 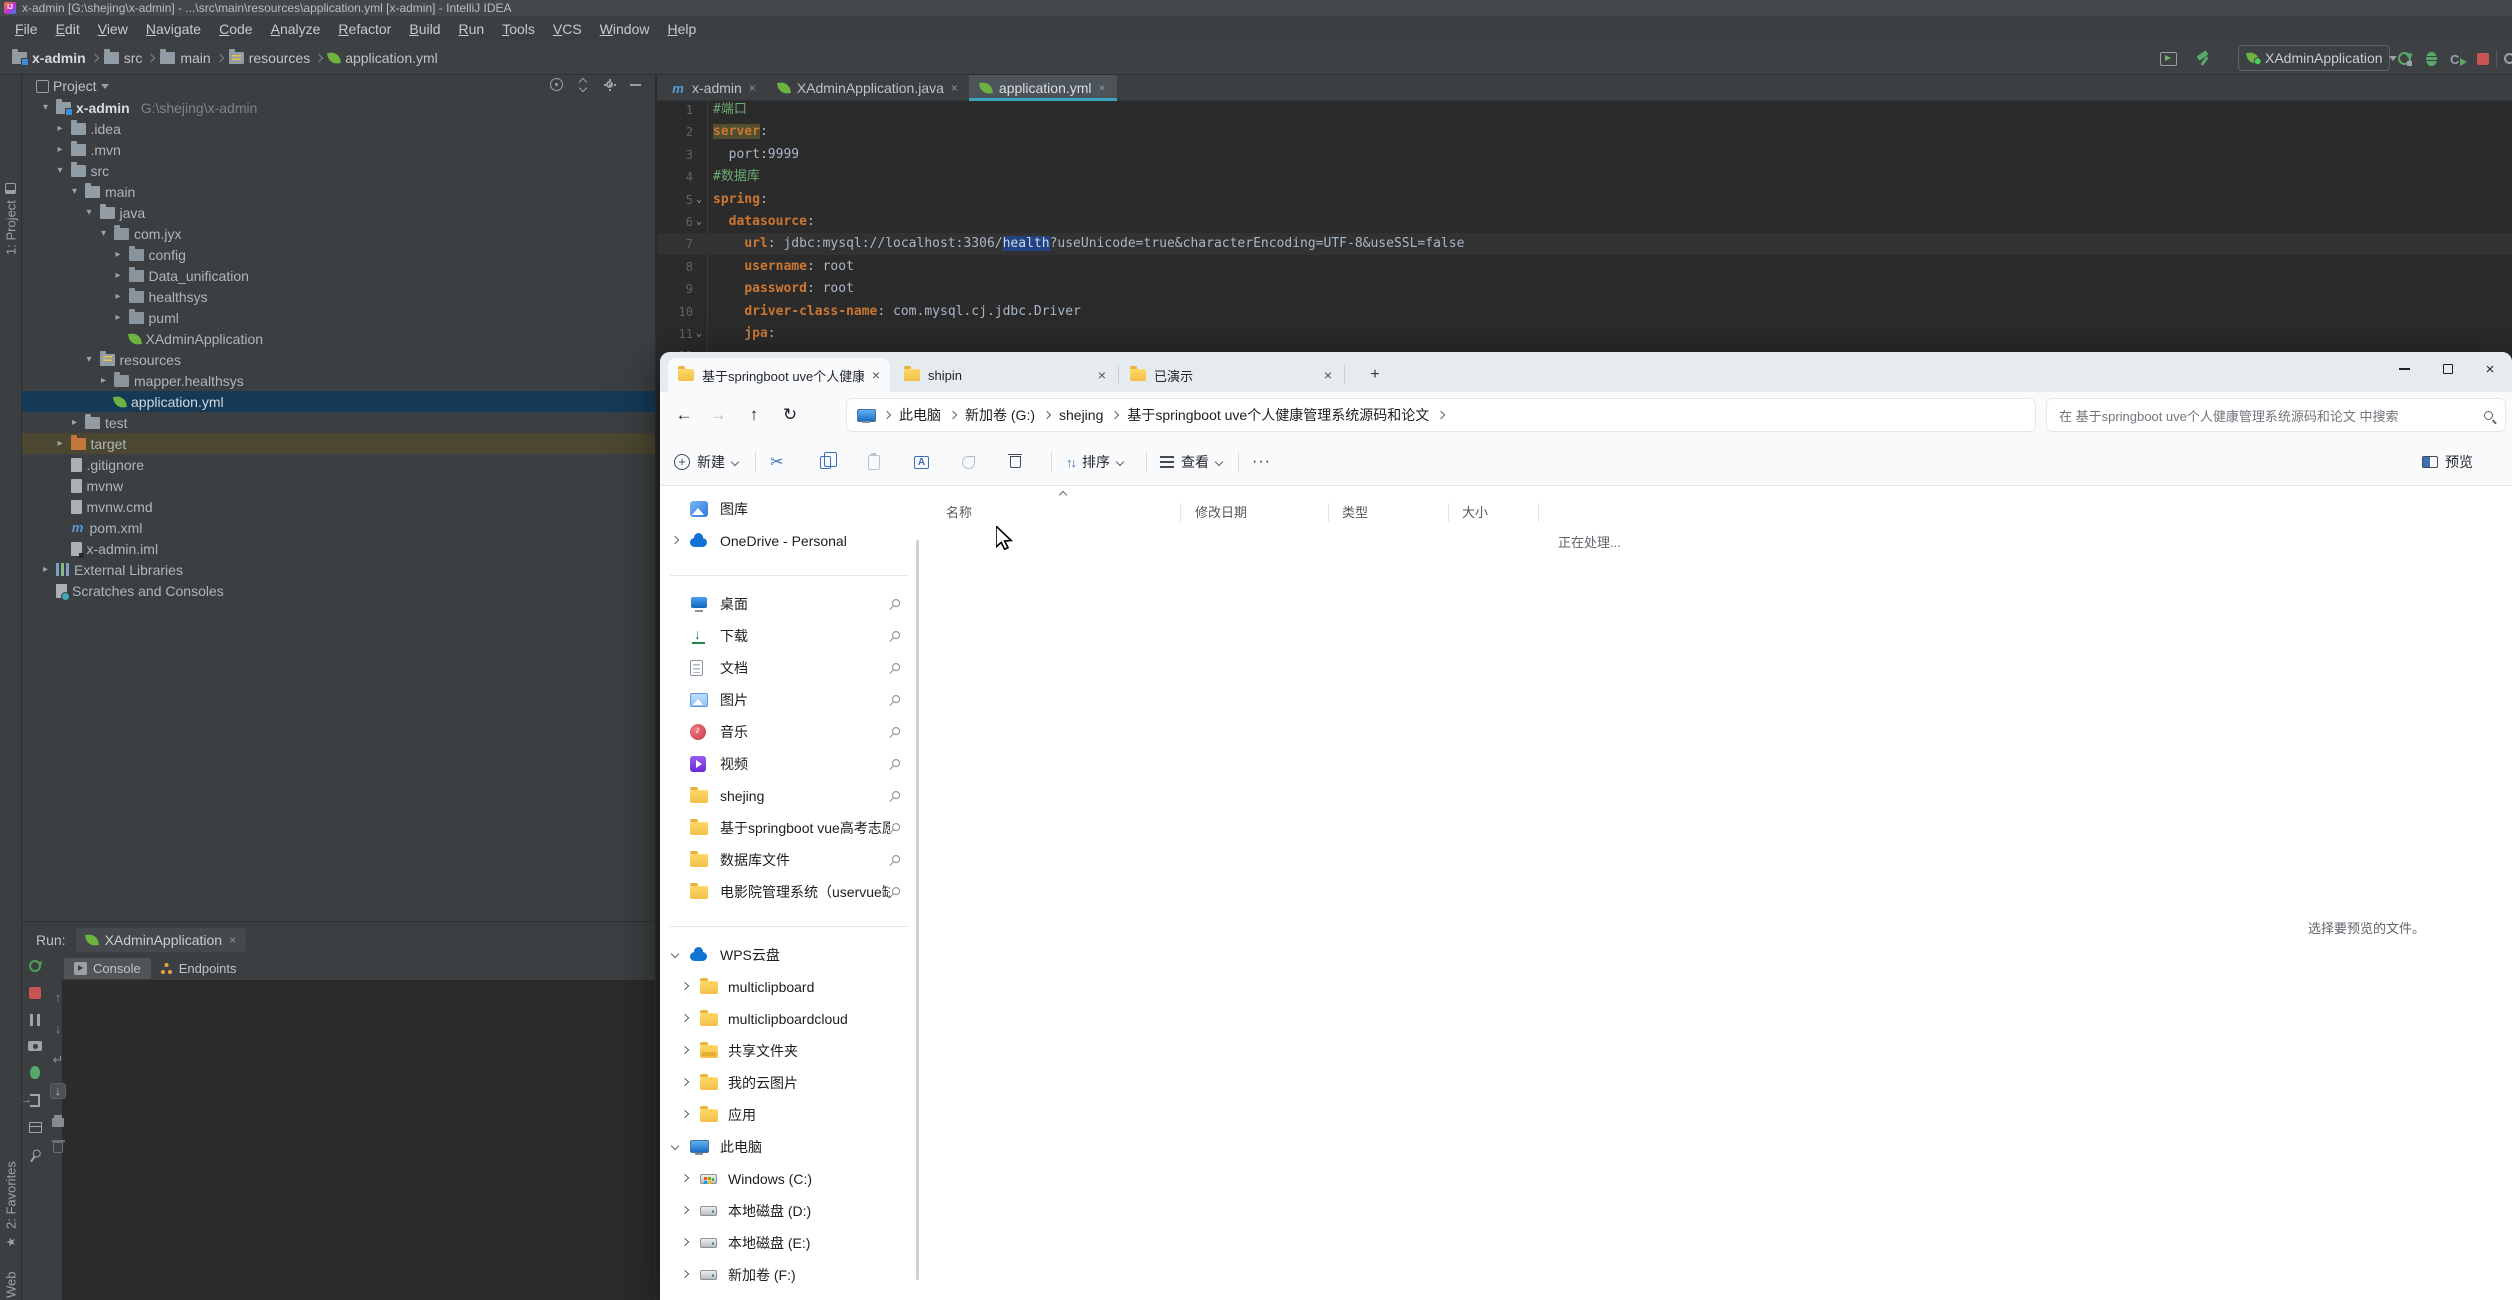 What do you see at coordinates (338, 464) in the screenshot?
I see `tree-item-gitignore: .gitignore` at bounding box center [338, 464].